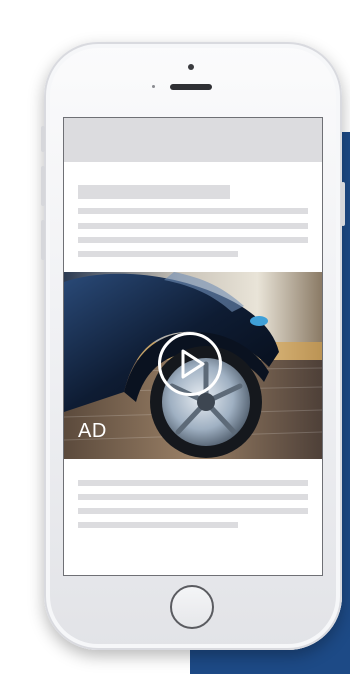  Describe the element at coordinates (43, 240) in the screenshot. I see `mute-switch` at that location.